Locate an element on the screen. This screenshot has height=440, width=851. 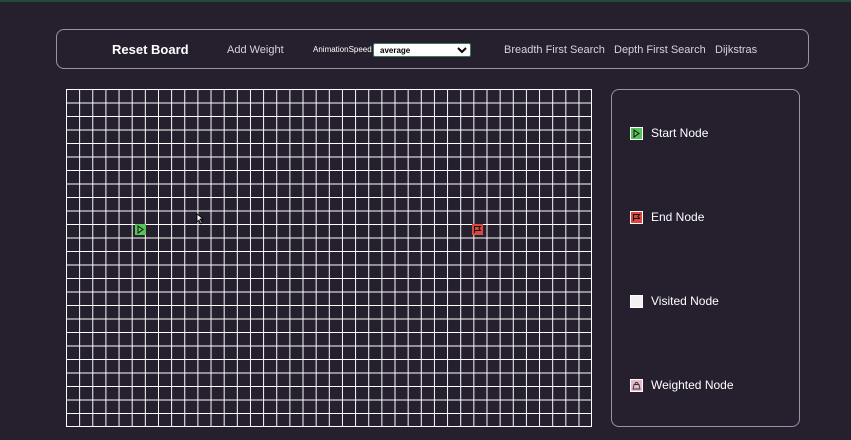
dijkstras-button: Dijkstras is located at coordinates (736, 50).